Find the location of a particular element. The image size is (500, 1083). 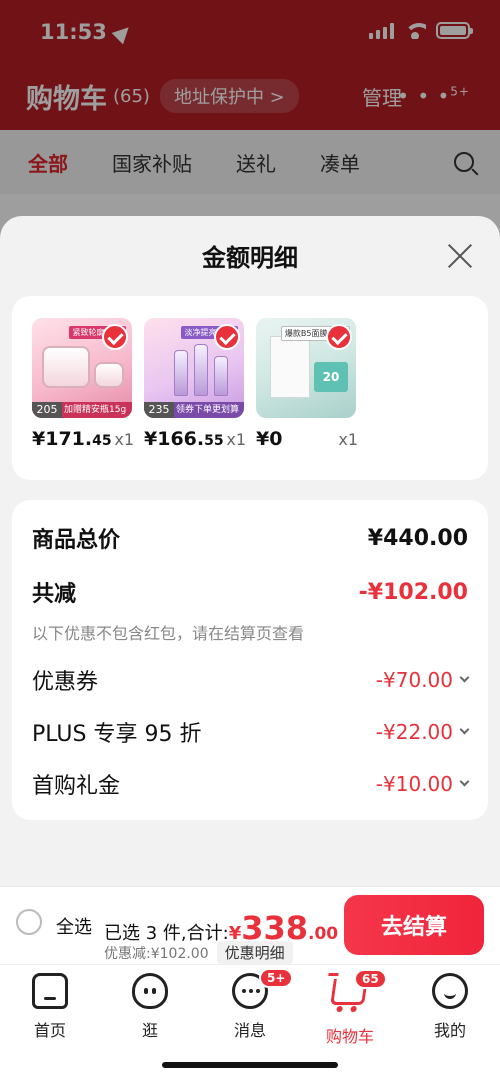

product-price: ¥0 is located at coordinates (269, 439).